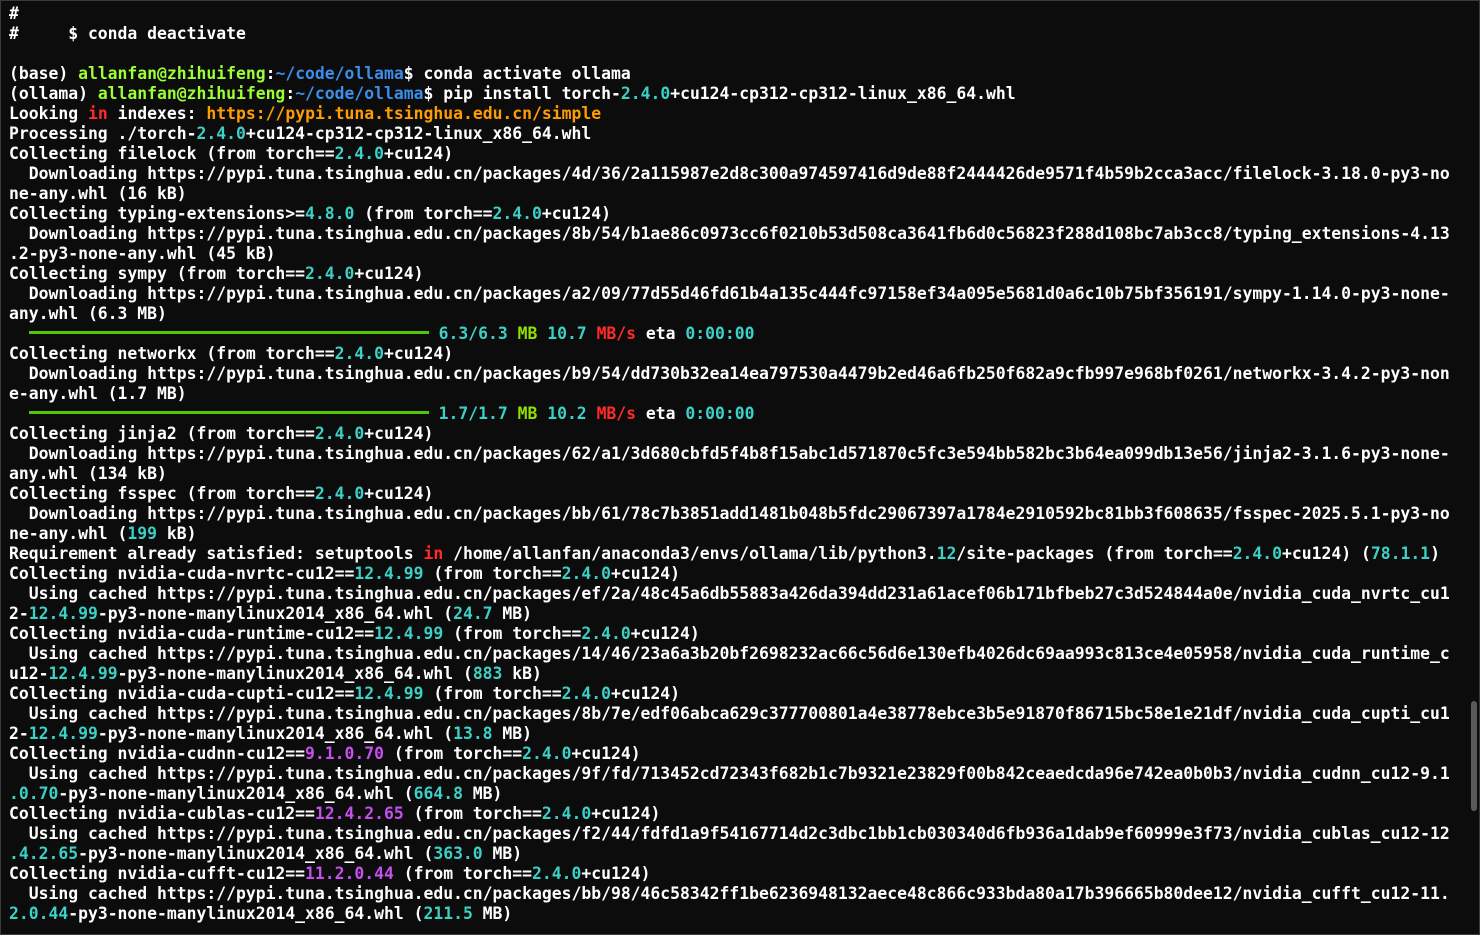  I want to click on terminal-text-segment: 12, so click(946, 553).